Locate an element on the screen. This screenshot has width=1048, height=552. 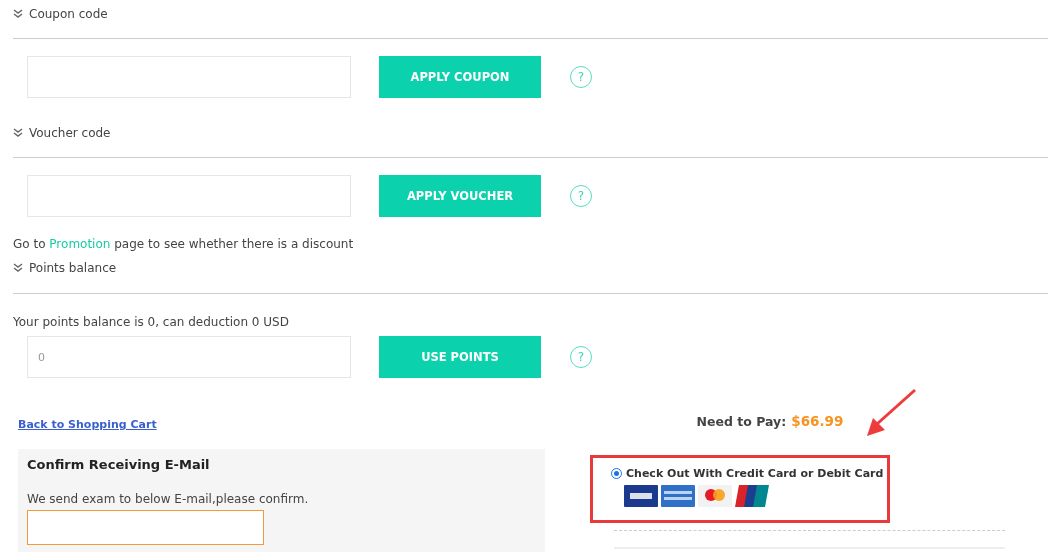
code-input-field: 0 is located at coordinates (189, 357).